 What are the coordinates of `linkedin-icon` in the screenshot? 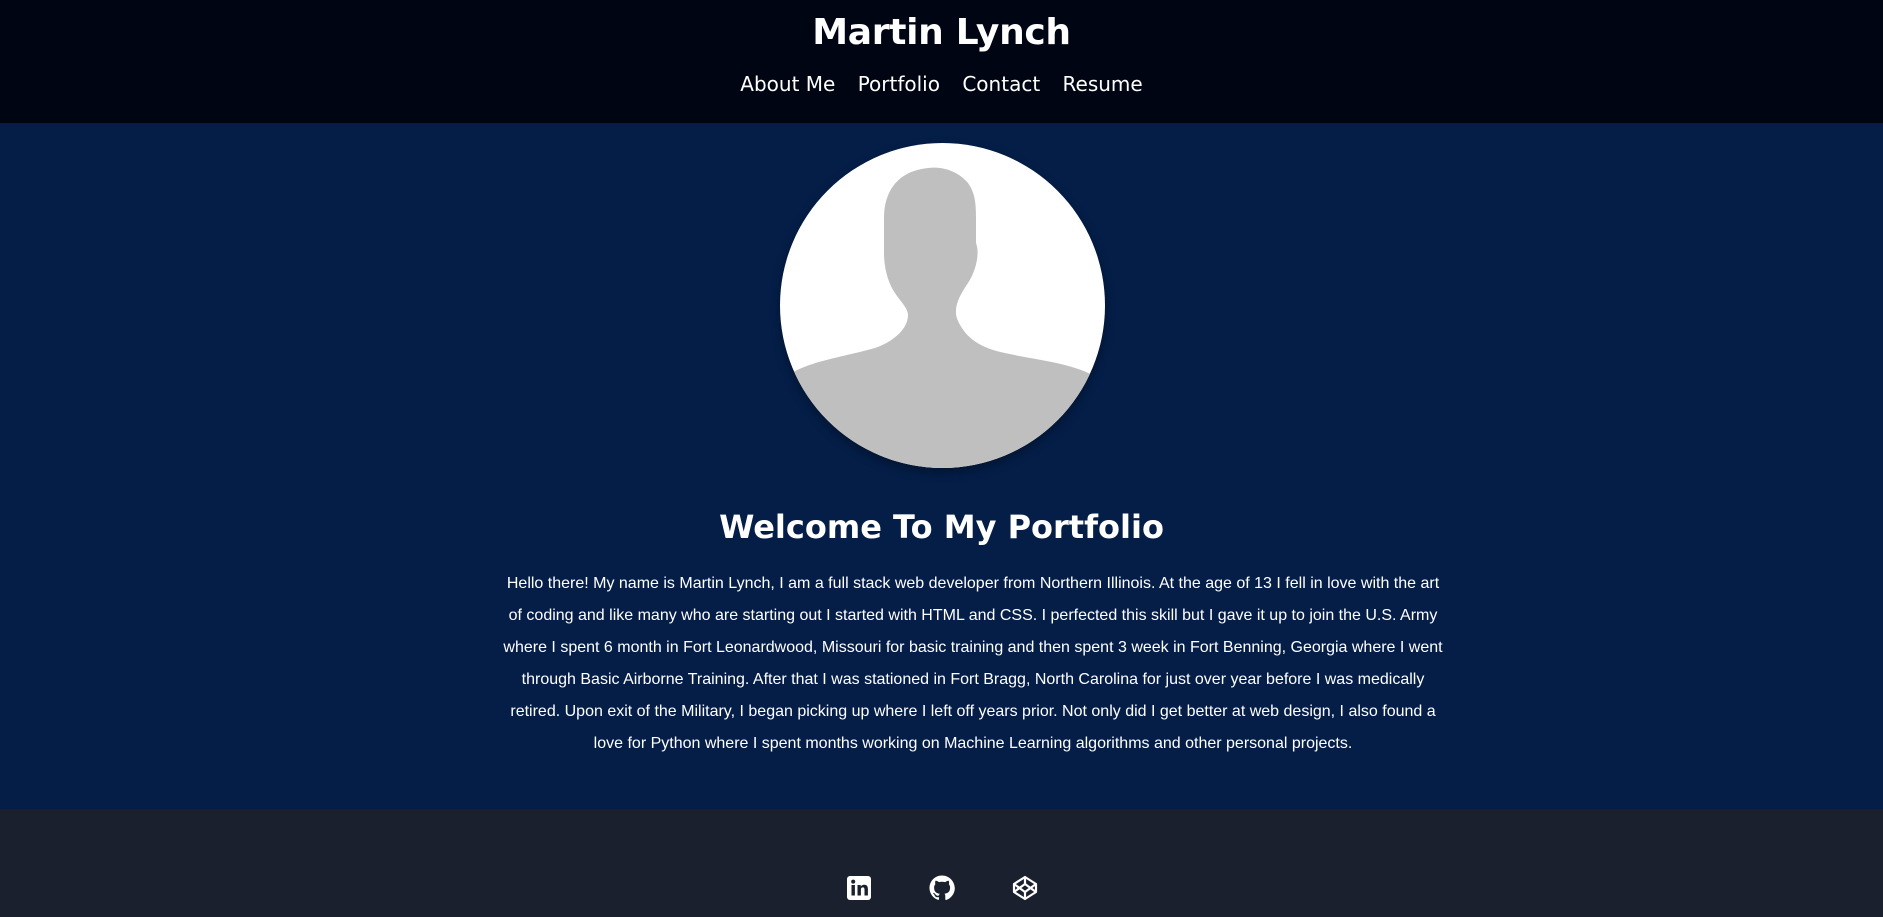 It's located at (859, 888).